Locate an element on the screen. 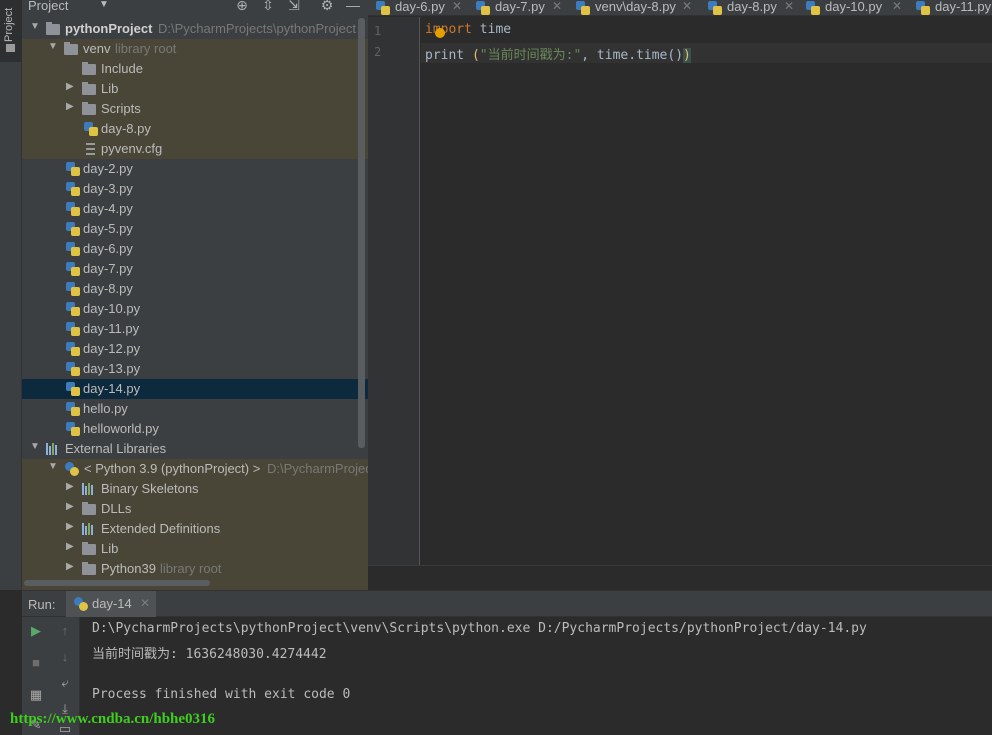  editor-gutter: 1 2 is located at coordinates (394, 291).